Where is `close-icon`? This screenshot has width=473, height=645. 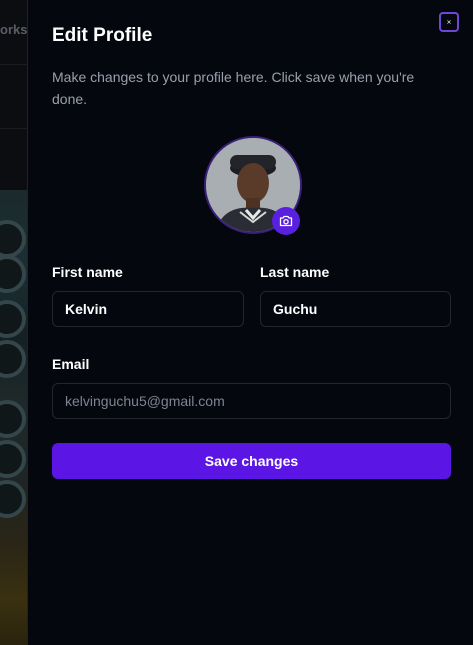
close-icon is located at coordinates (449, 22).